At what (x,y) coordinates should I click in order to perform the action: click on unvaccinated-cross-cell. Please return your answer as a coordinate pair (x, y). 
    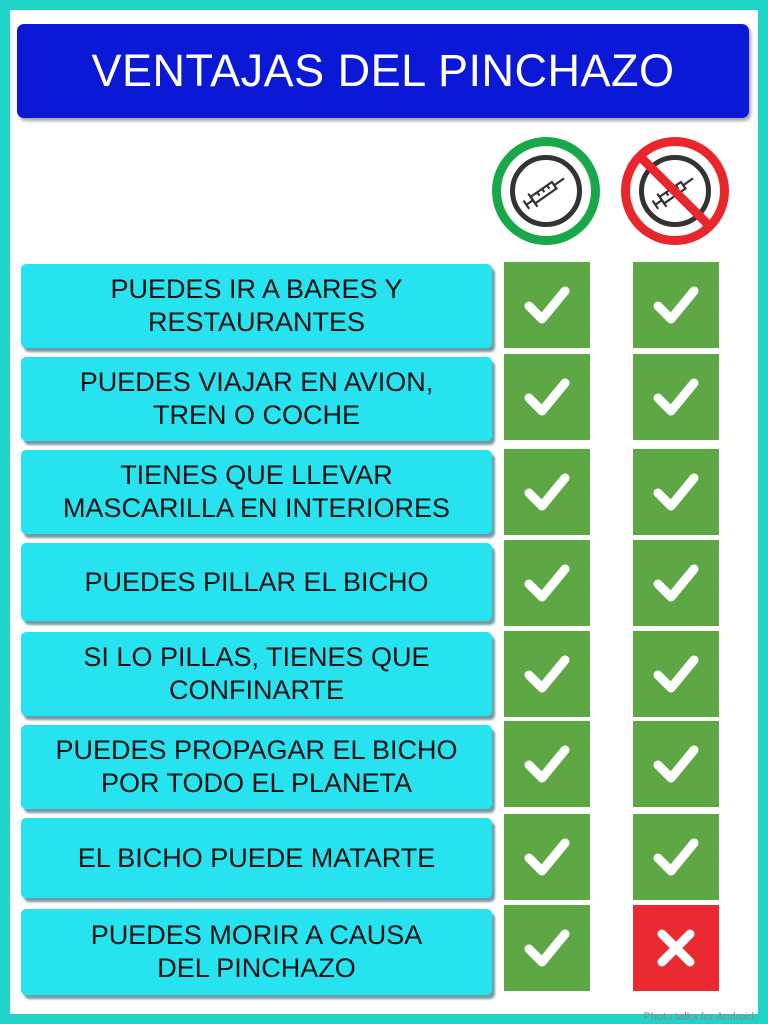
    Looking at the image, I should click on (676, 948).